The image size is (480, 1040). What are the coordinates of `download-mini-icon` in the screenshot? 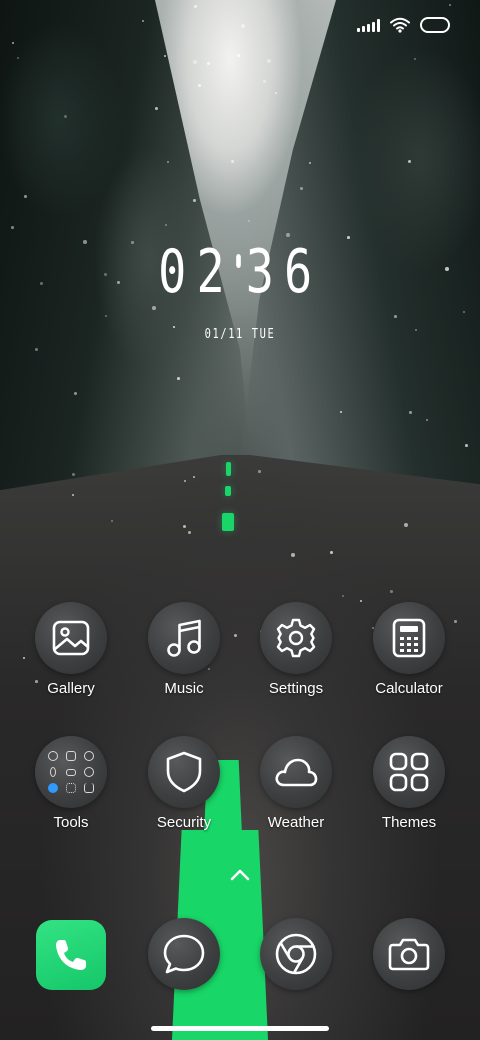 It's located at (89, 788).